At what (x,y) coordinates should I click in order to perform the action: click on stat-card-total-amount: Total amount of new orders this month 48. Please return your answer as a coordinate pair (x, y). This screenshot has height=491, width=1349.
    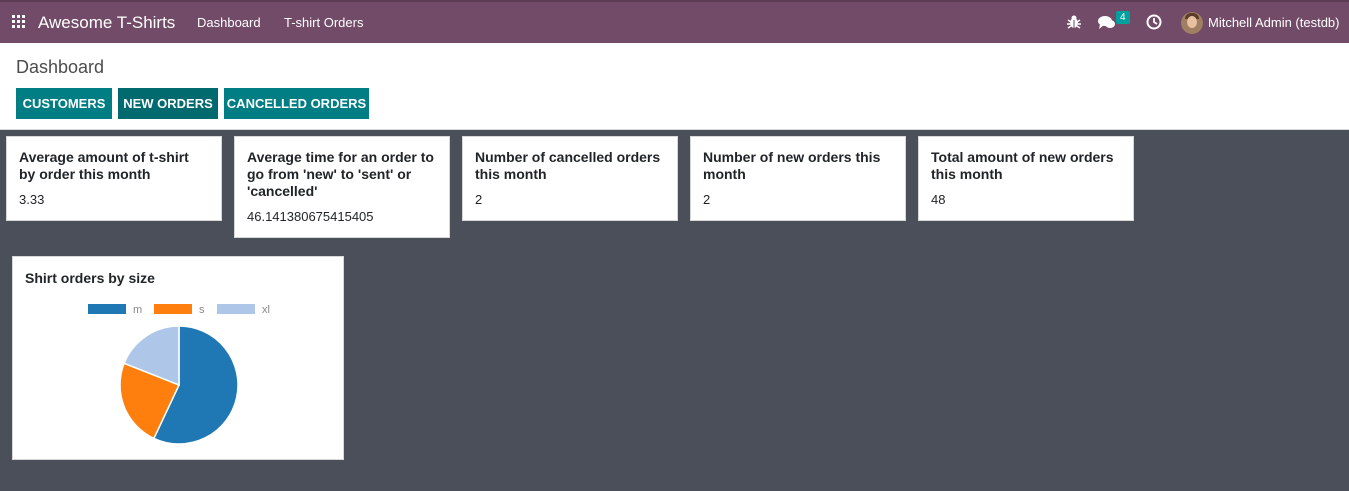
    Looking at the image, I should click on (1026, 178).